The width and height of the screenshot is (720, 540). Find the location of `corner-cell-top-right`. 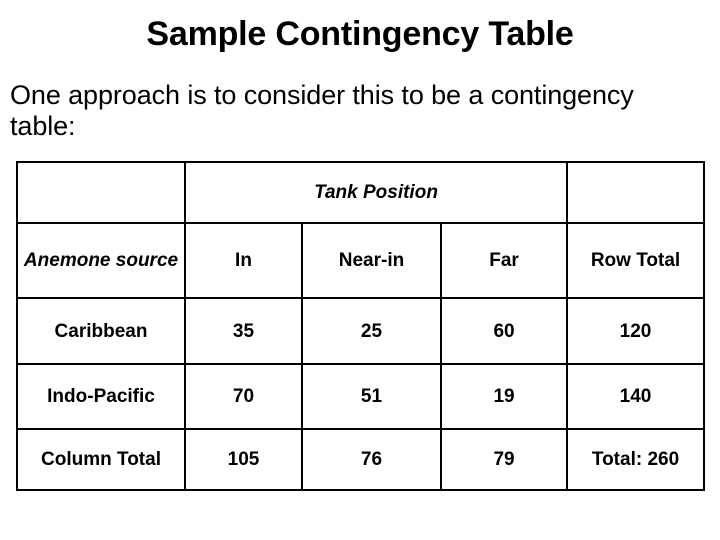

corner-cell-top-right is located at coordinates (636, 192).